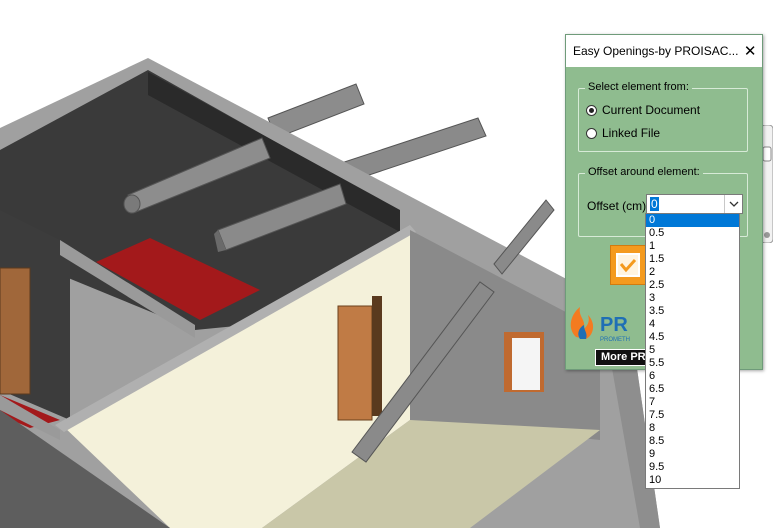 The width and height of the screenshot is (773, 528). What do you see at coordinates (694, 204) in the screenshot?
I see `offset-combobox: 0` at bounding box center [694, 204].